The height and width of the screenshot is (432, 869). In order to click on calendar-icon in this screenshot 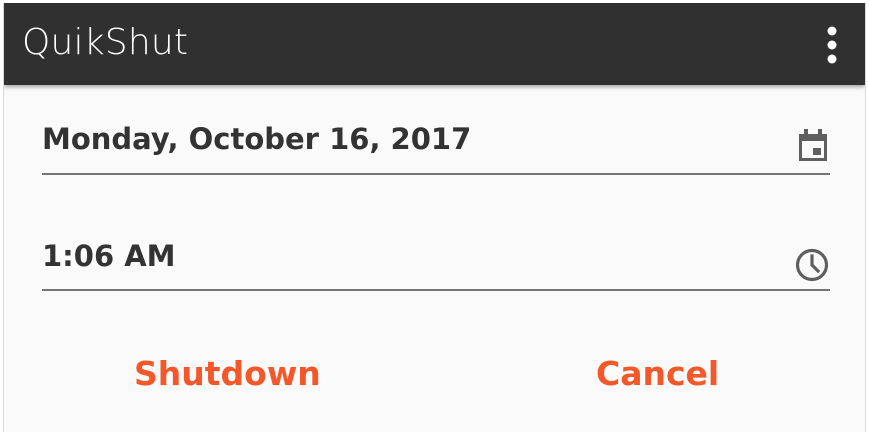, I will do `click(813, 145)`.